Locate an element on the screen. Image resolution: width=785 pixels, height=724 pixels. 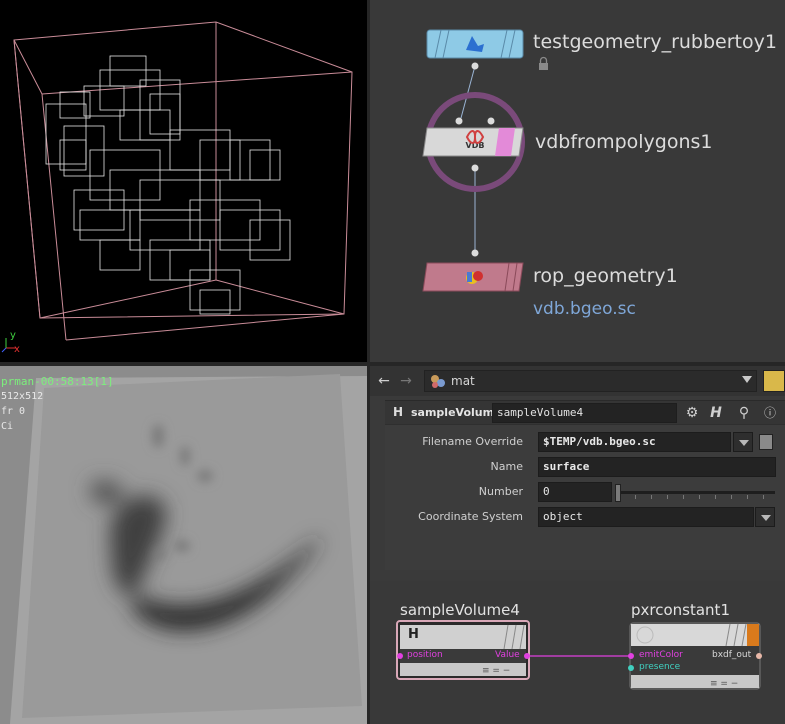
node-name-input: sampleVolume4 is located at coordinates (584, 413).